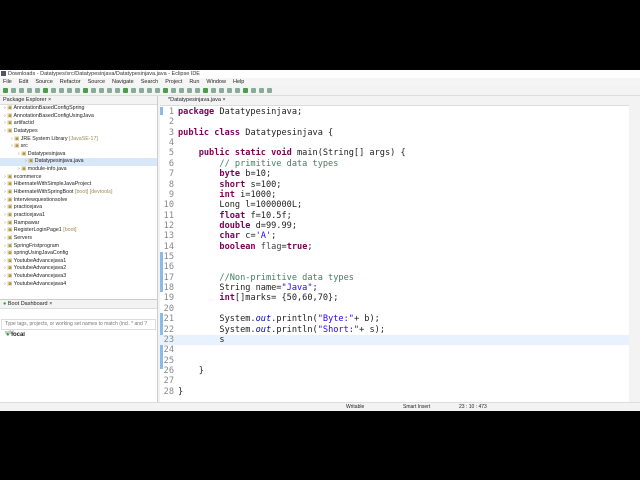  Describe the element at coordinates (70, 82) in the screenshot. I see `menu-item: Refactor` at that location.